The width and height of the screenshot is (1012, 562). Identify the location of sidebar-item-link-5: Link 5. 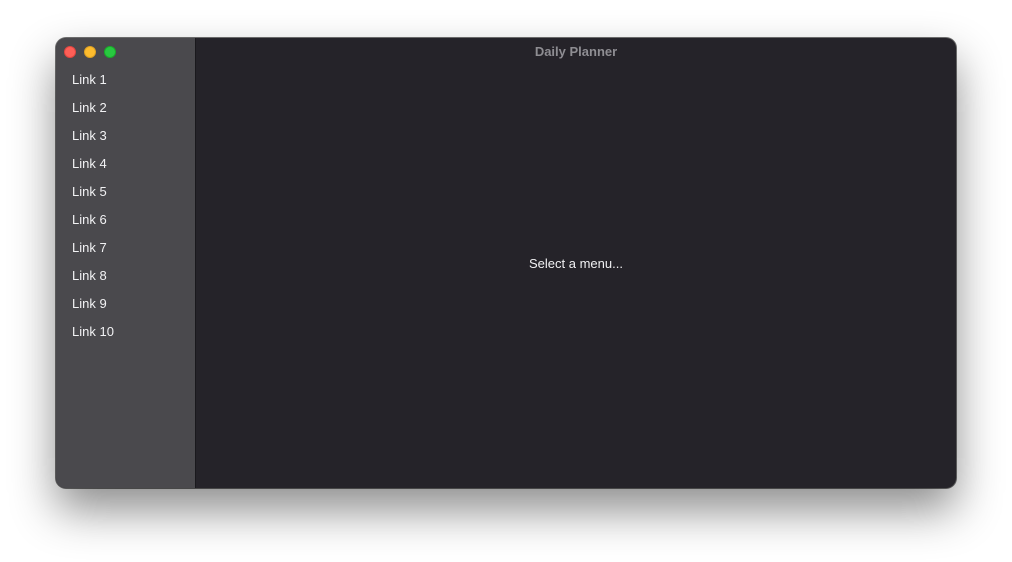
(125, 192).